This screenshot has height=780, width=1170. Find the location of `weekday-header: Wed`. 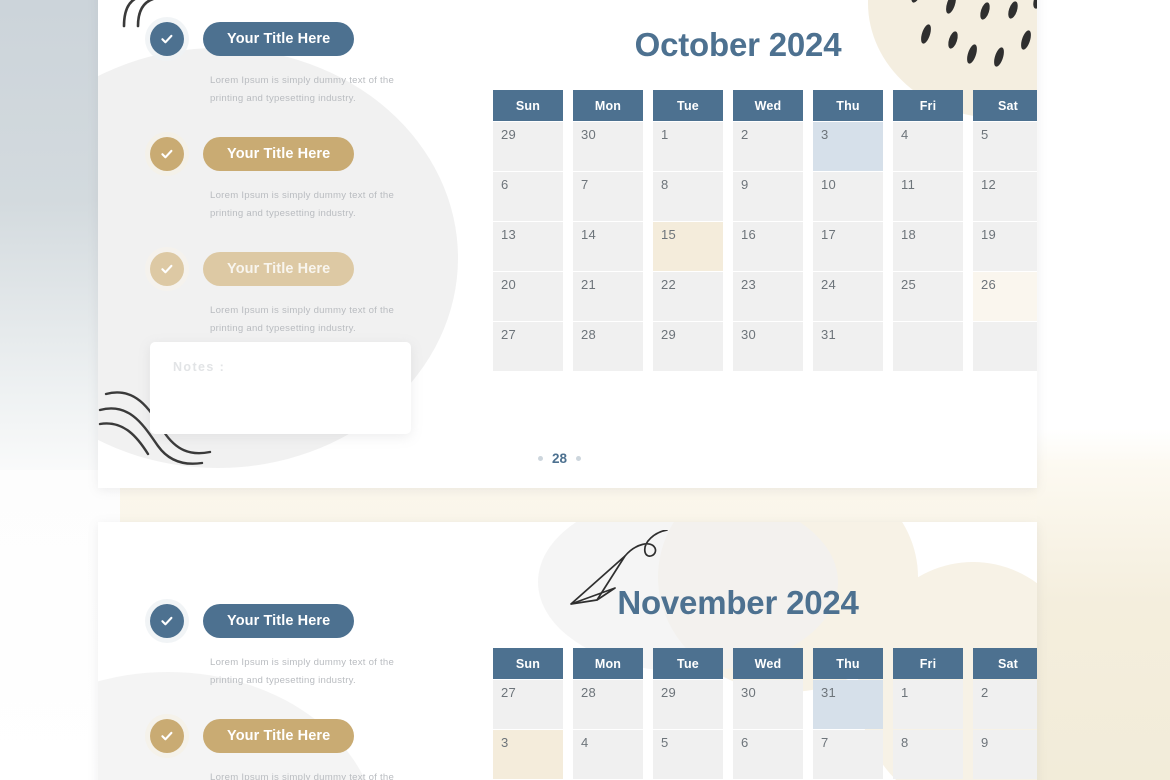

weekday-header: Wed is located at coordinates (768, 663).